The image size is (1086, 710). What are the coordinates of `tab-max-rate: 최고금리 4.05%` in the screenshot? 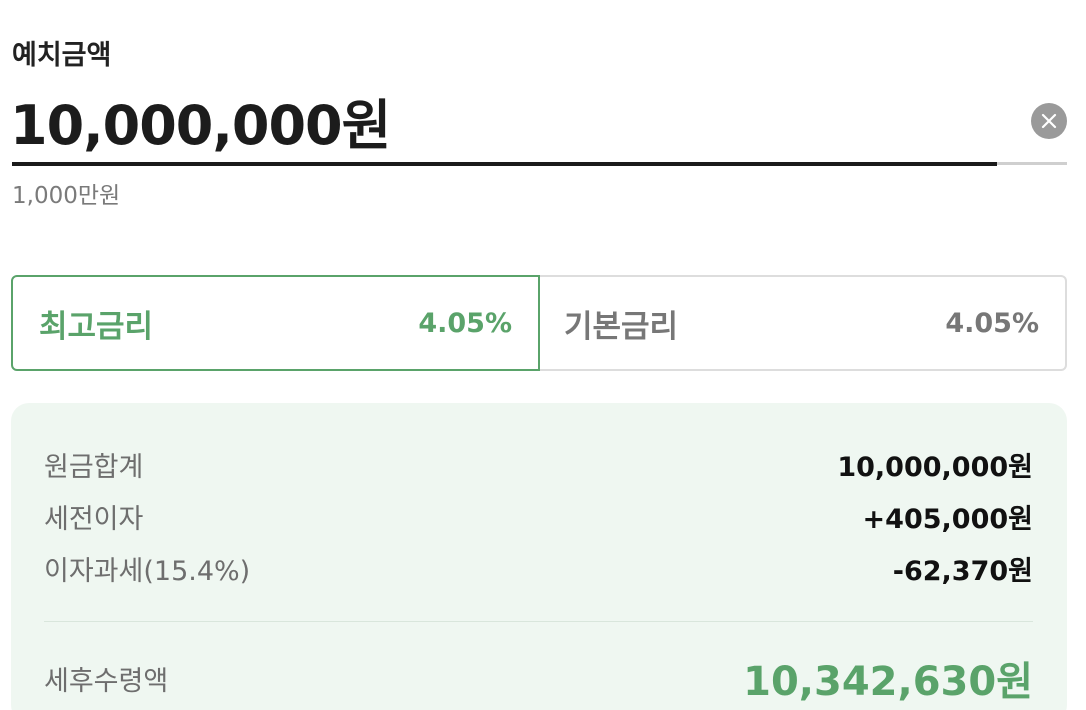 It's located at (275, 323).